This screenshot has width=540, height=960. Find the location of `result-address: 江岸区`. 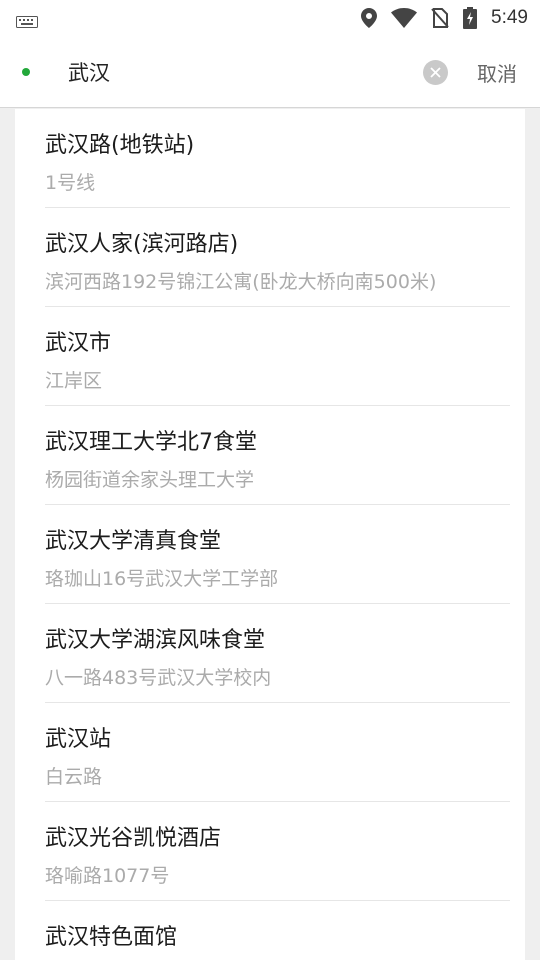

result-address: 江岸区 is located at coordinates (74, 381).